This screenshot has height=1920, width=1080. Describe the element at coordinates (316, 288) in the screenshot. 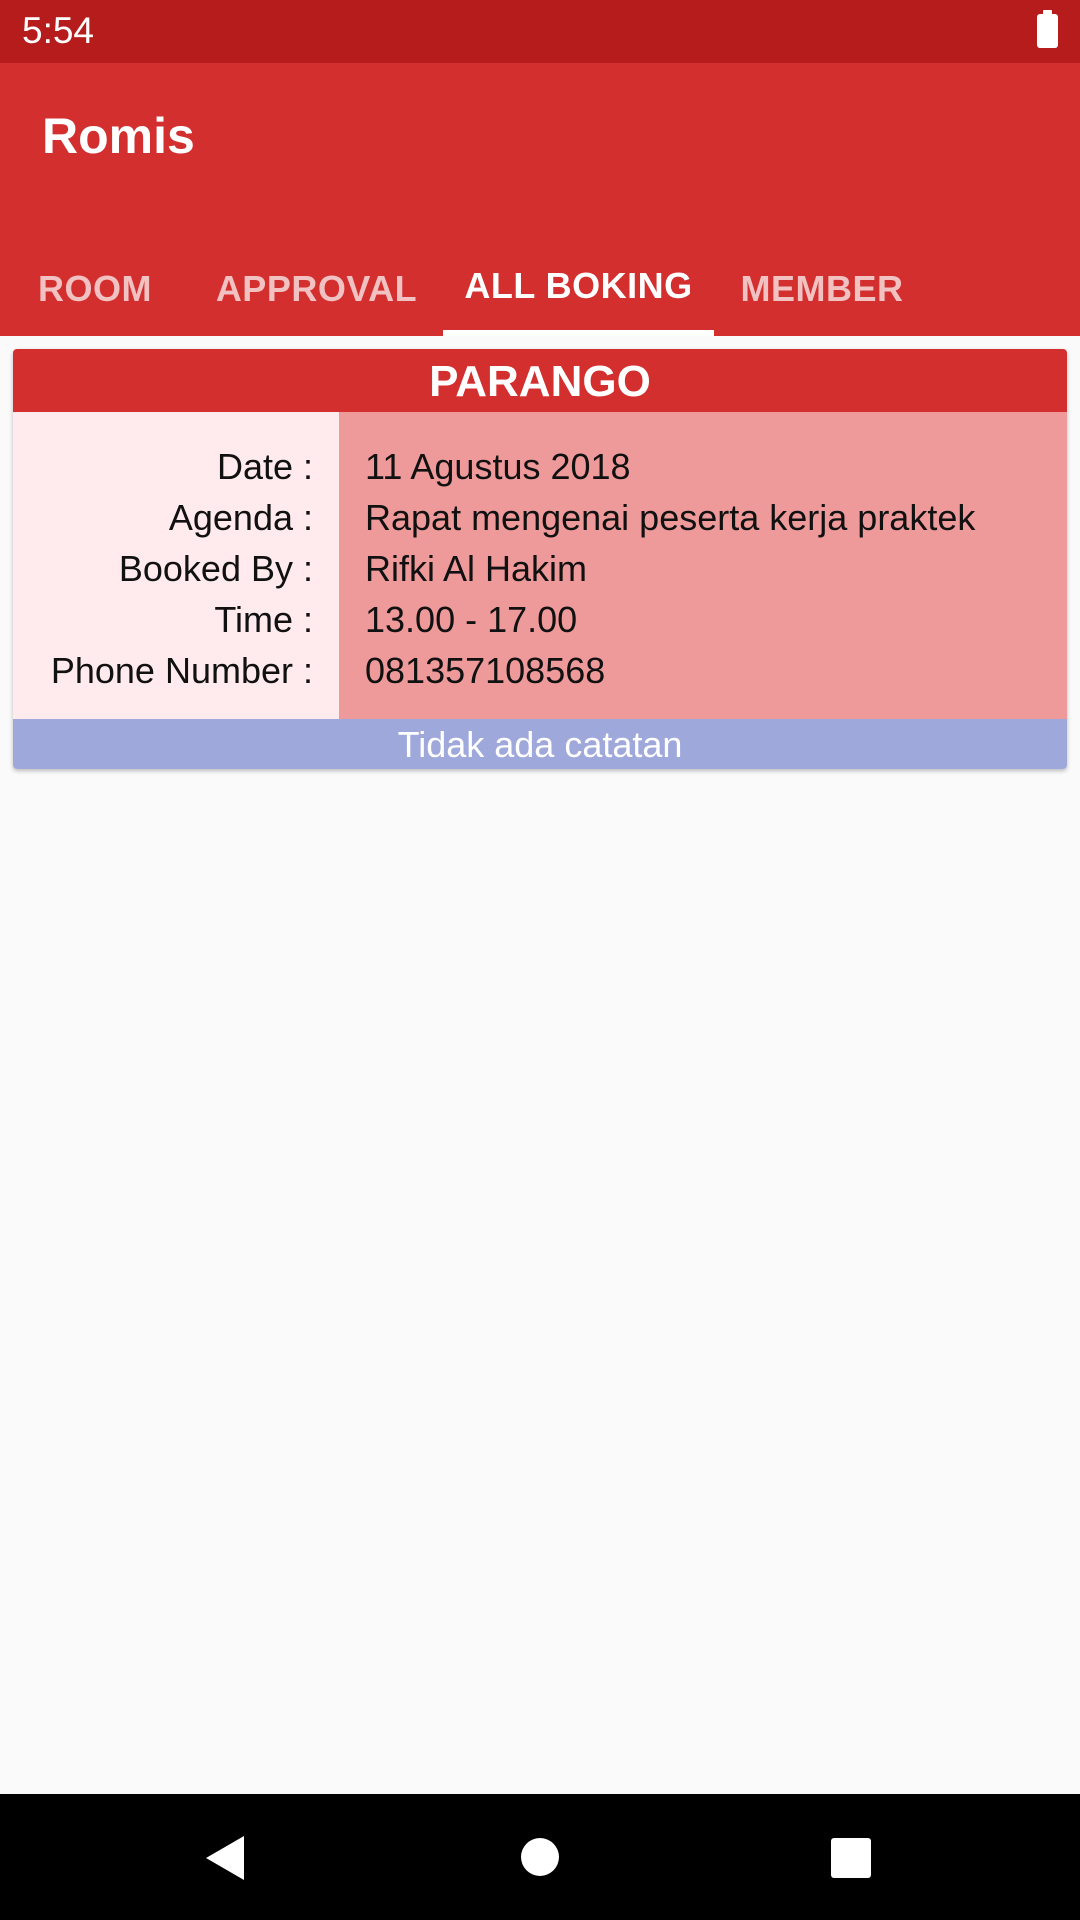

I see `tab-approval: APPROVAL` at that location.